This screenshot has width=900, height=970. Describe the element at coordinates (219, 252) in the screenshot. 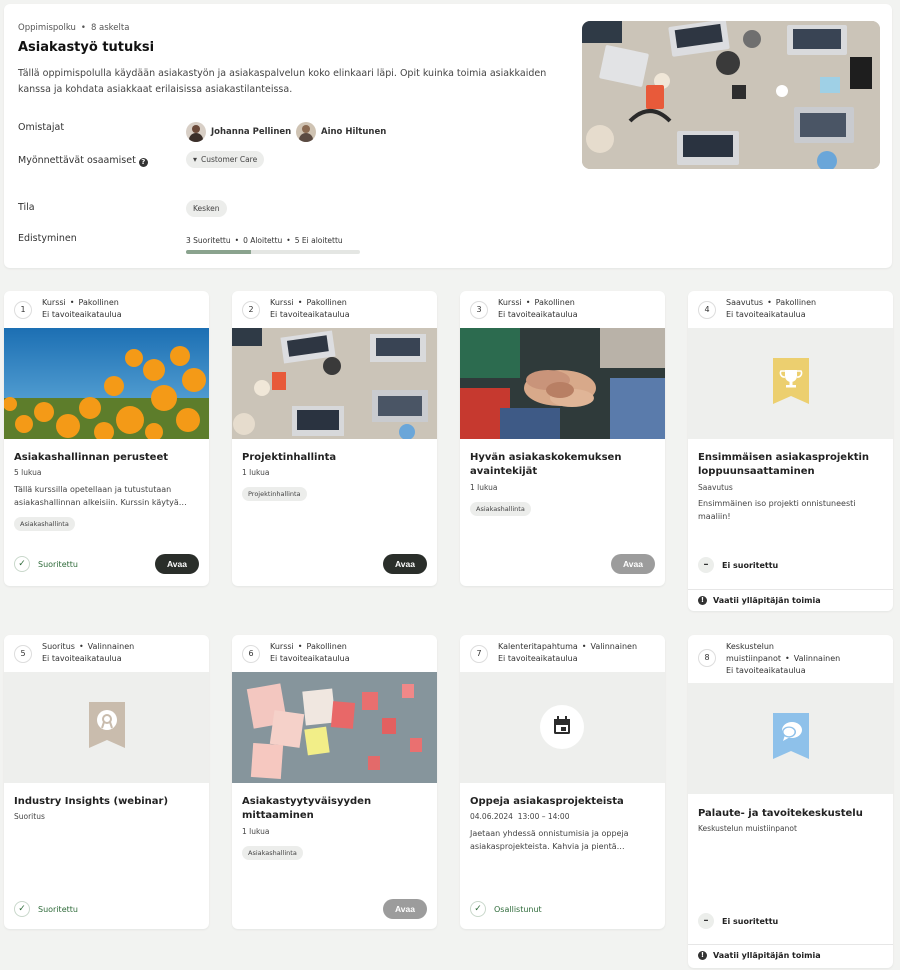

I see `progress-fill` at that location.